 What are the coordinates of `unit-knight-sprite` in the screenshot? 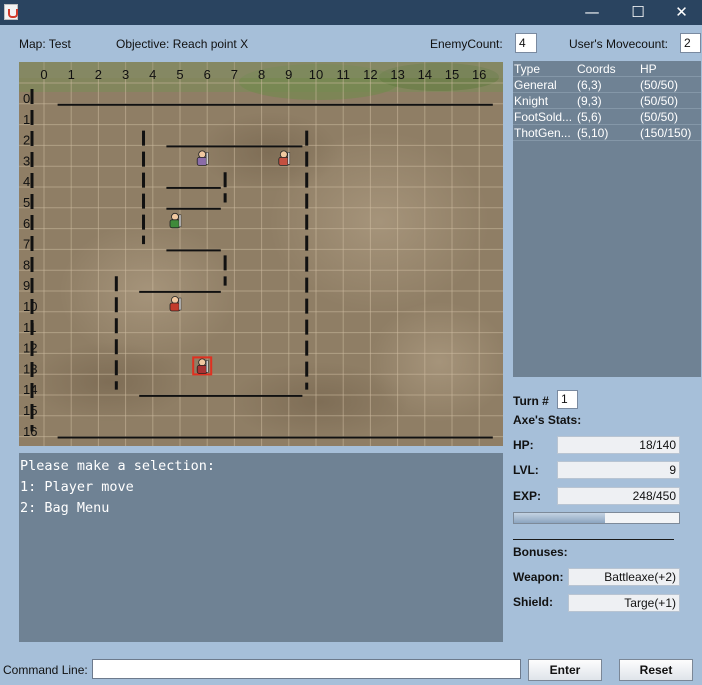 It's located at (284, 158).